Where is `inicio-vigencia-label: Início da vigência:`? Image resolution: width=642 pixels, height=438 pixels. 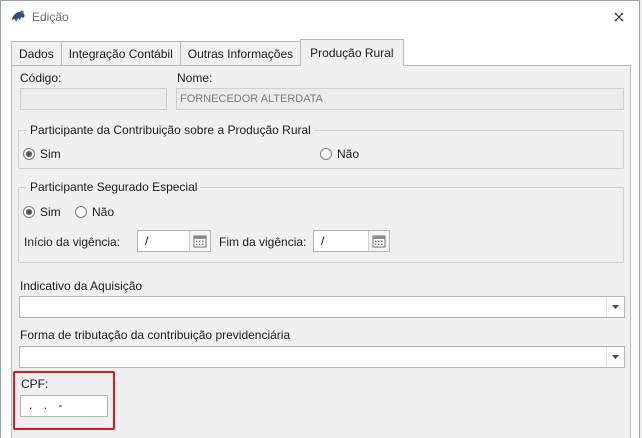
inicio-vigencia-label: Início da vigência: is located at coordinates (72, 242).